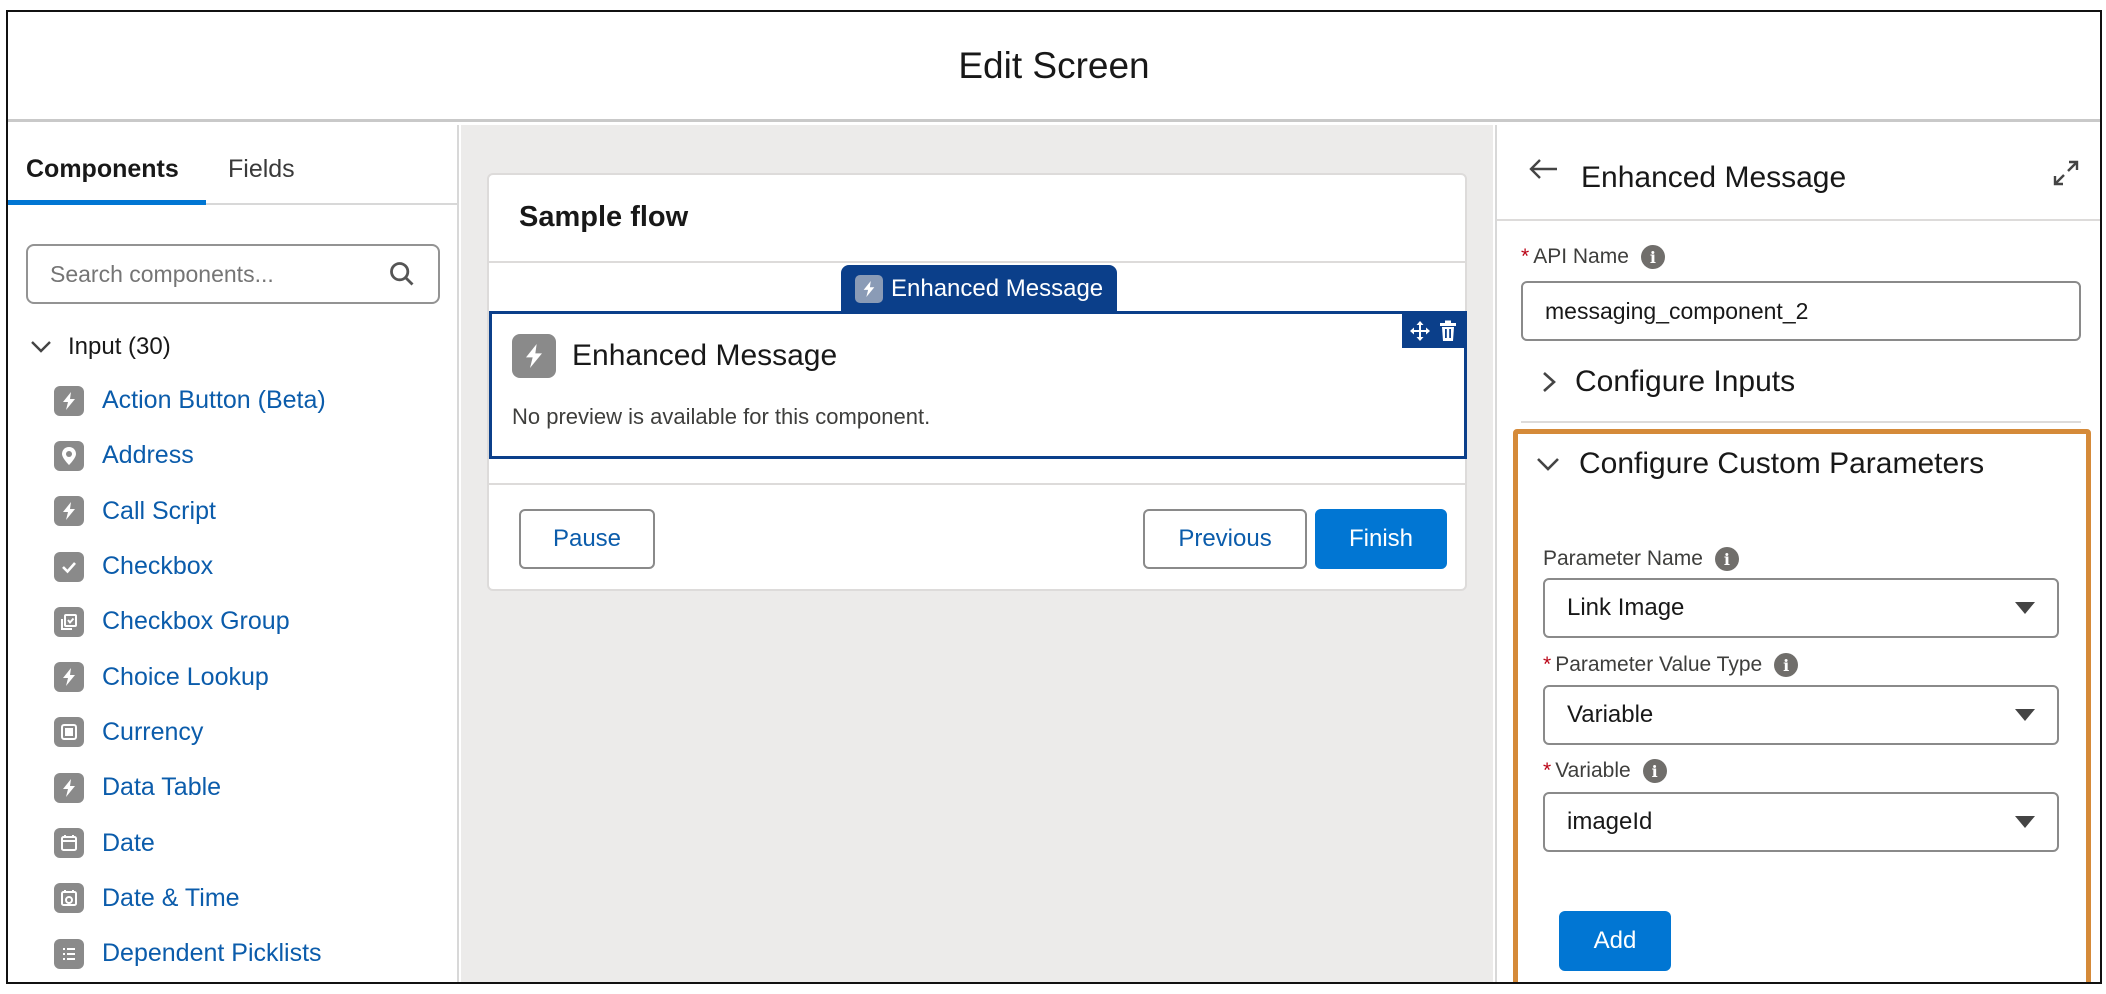  I want to click on search-box, so click(233, 274).